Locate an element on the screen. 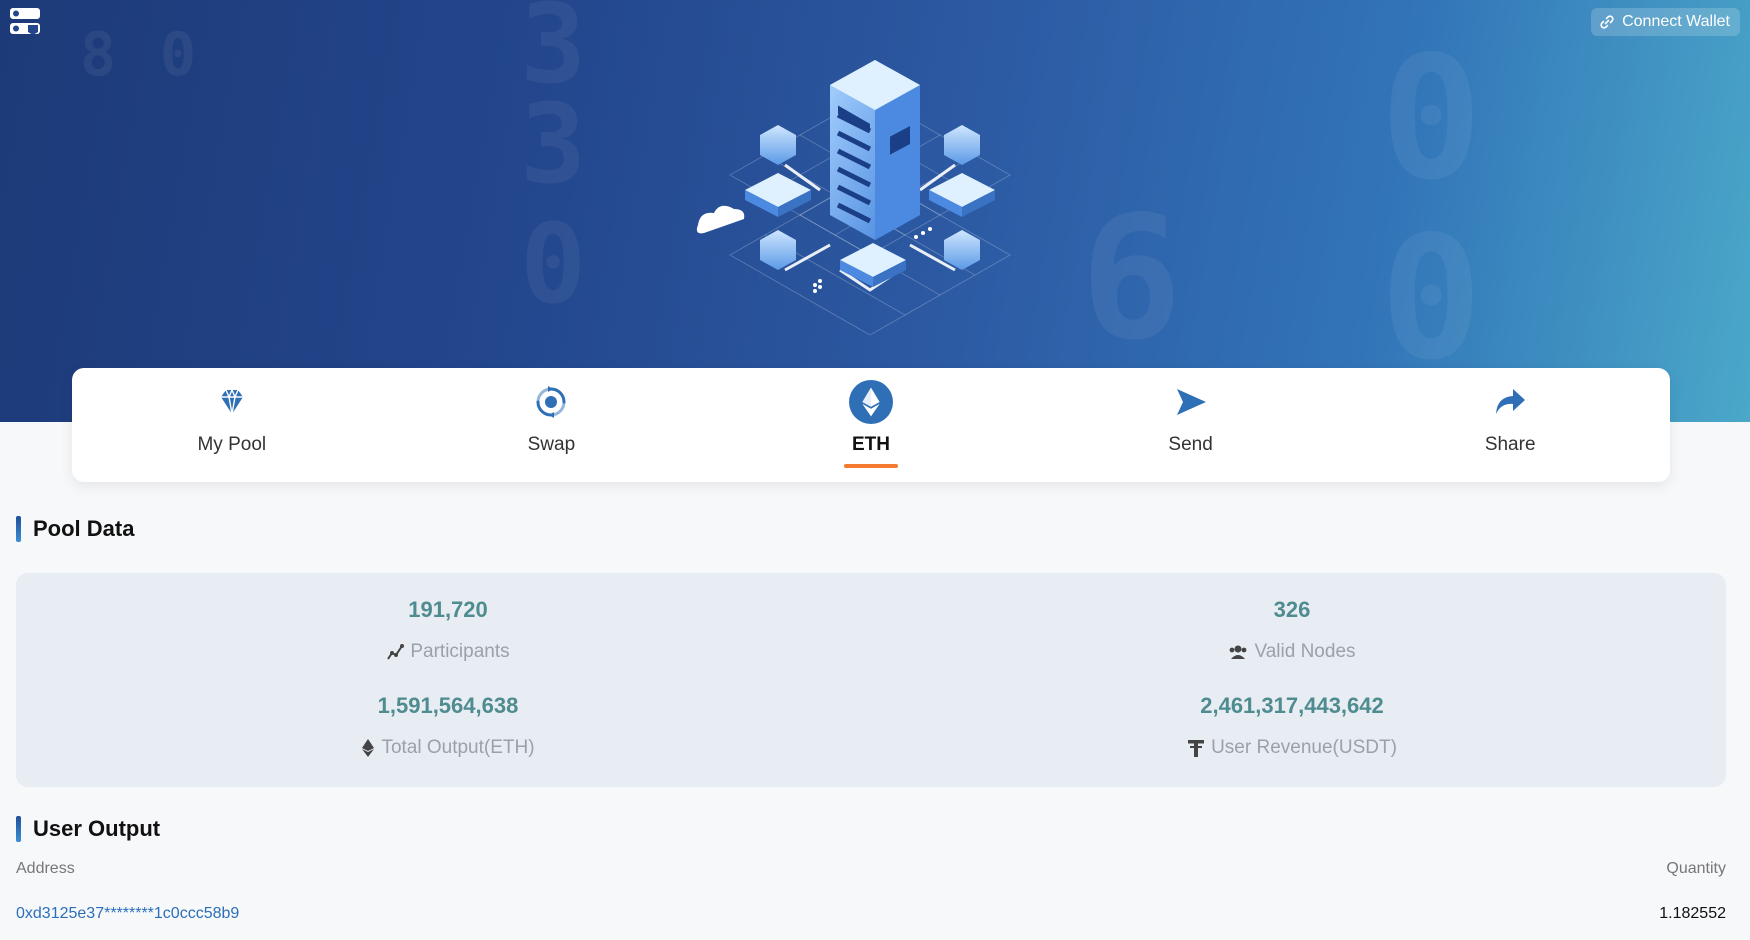  eth-small-icon is located at coordinates (368, 748).